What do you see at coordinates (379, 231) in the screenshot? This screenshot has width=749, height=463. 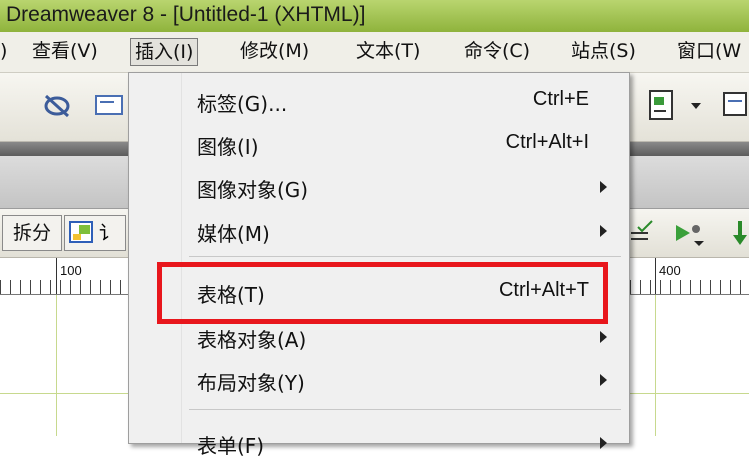 I see `menu-item-media: 媒体(M)` at bounding box center [379, 231].